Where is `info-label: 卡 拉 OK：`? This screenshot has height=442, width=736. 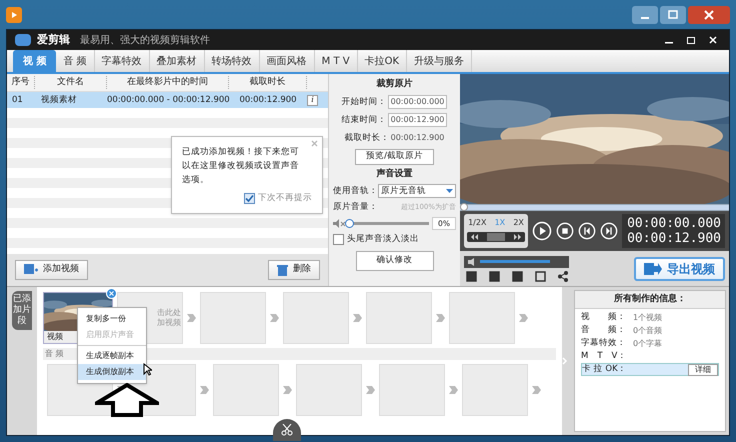 info-label: 卡 拉 OK： is located at coordinates (605, 369).